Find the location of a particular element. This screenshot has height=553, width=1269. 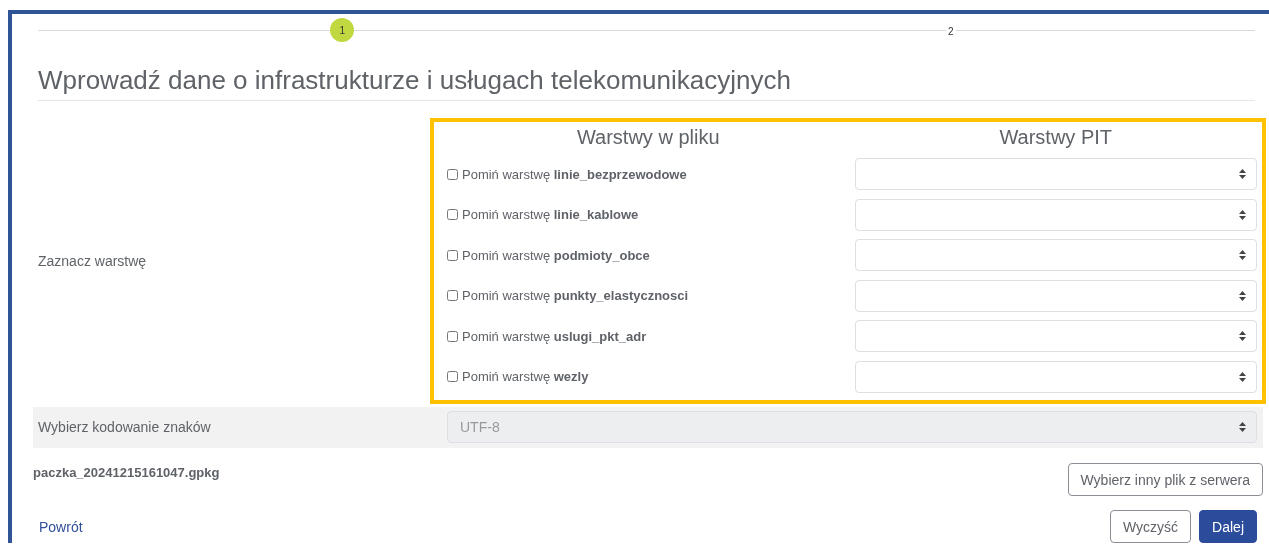

checkbox-label: Pomiń warstwę wezly is located at coordinates (525, 377).